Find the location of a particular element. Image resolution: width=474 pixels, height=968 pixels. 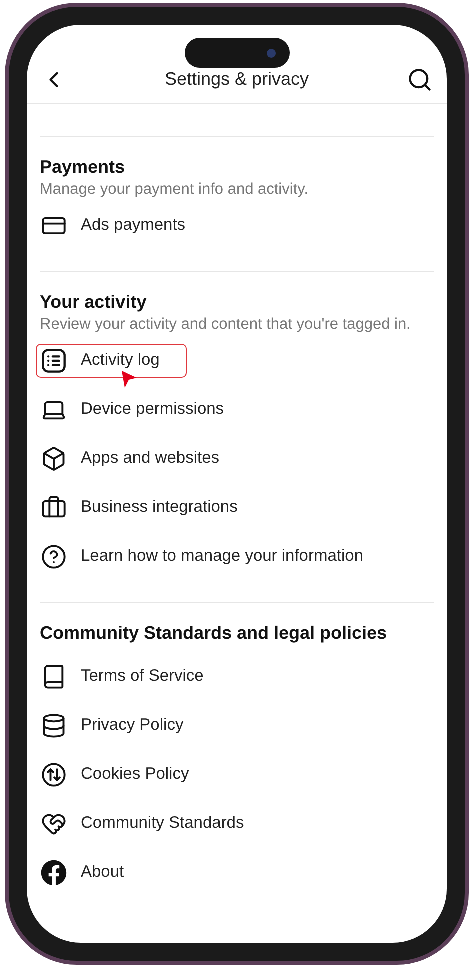

menu-item: About is located at coordinates (94, 873).